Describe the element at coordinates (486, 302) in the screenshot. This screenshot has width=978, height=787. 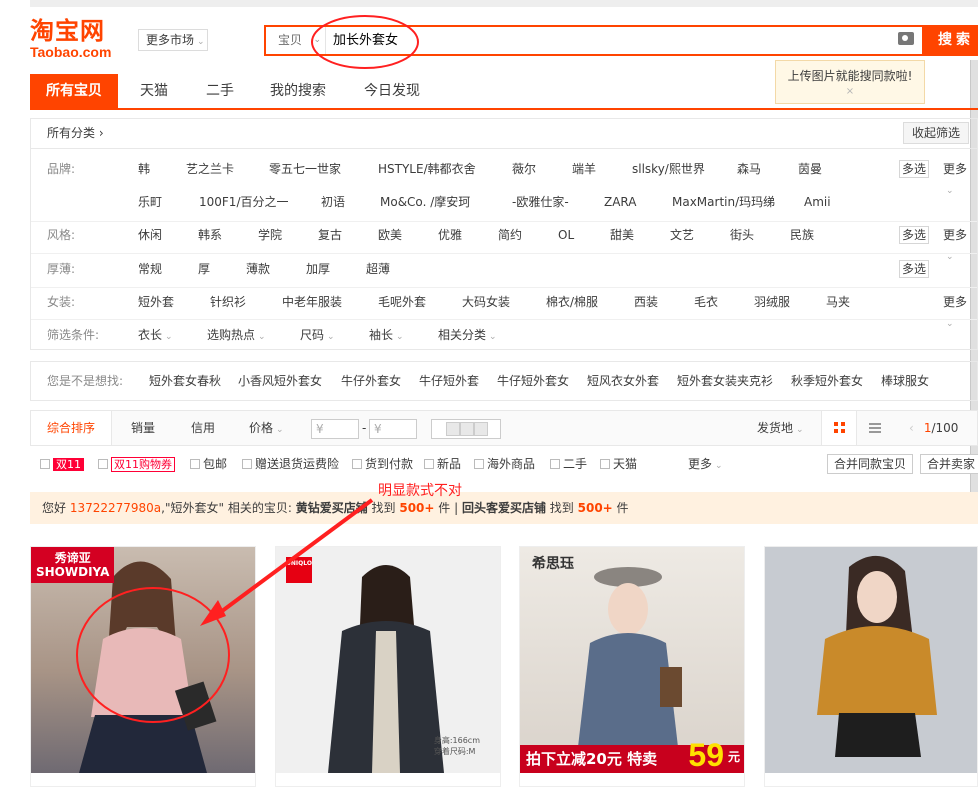
I see `filter-option: 大码女装` at that location.